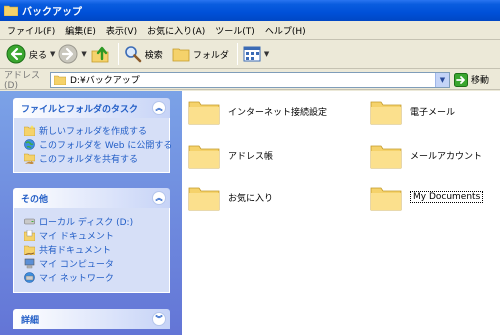  What do you see at coordinates (76, 237) in the screenshot?
I see `place-label: マイ ドキュメント` at bounding box center [76, 237].